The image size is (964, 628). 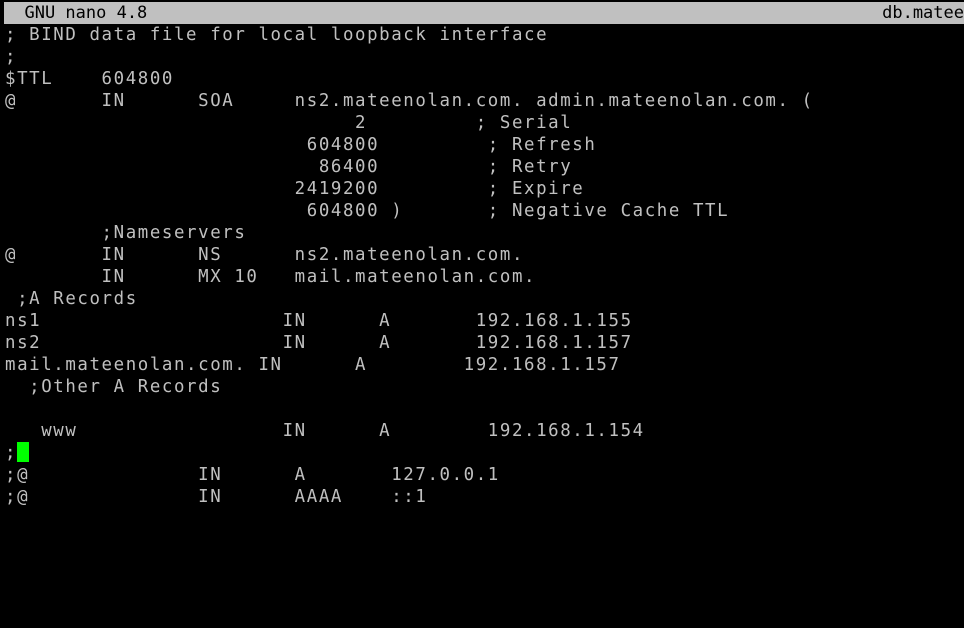 I want to click on editor-line-current: ;, so click(x=484, y=453).